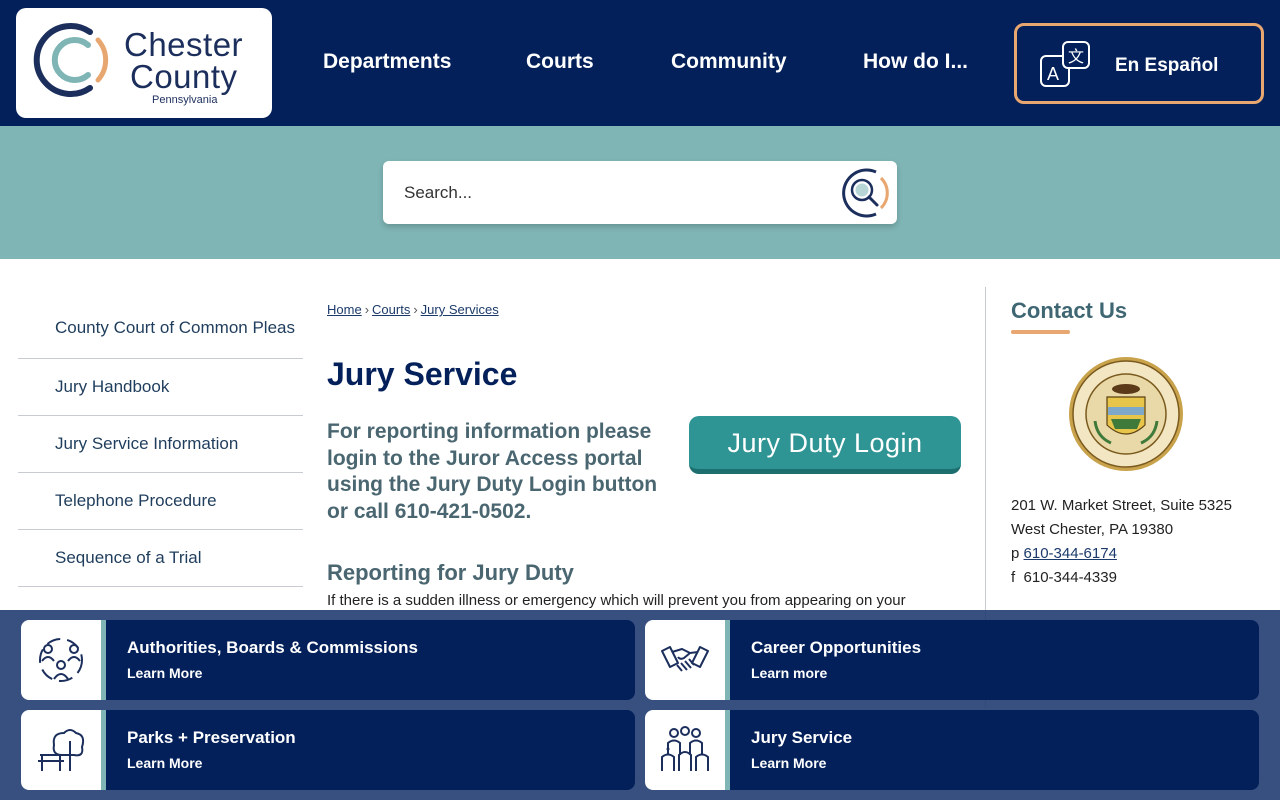 Image resolution: width=1280 pixels, height=800 pixels. I want to click on section-heading: Reporting for Jury Duty, so click(450, 572).